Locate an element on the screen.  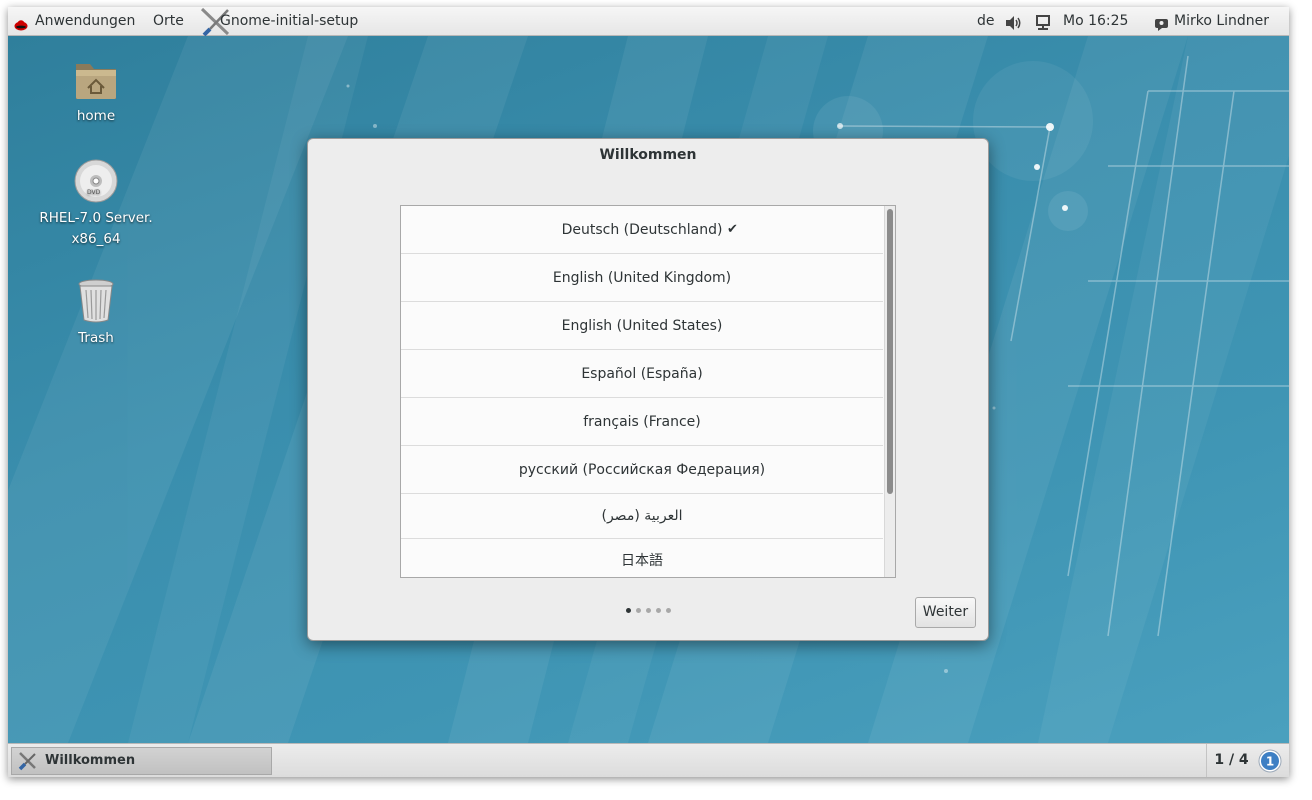
language-row: français (France) is located at coordinates (642, 422).